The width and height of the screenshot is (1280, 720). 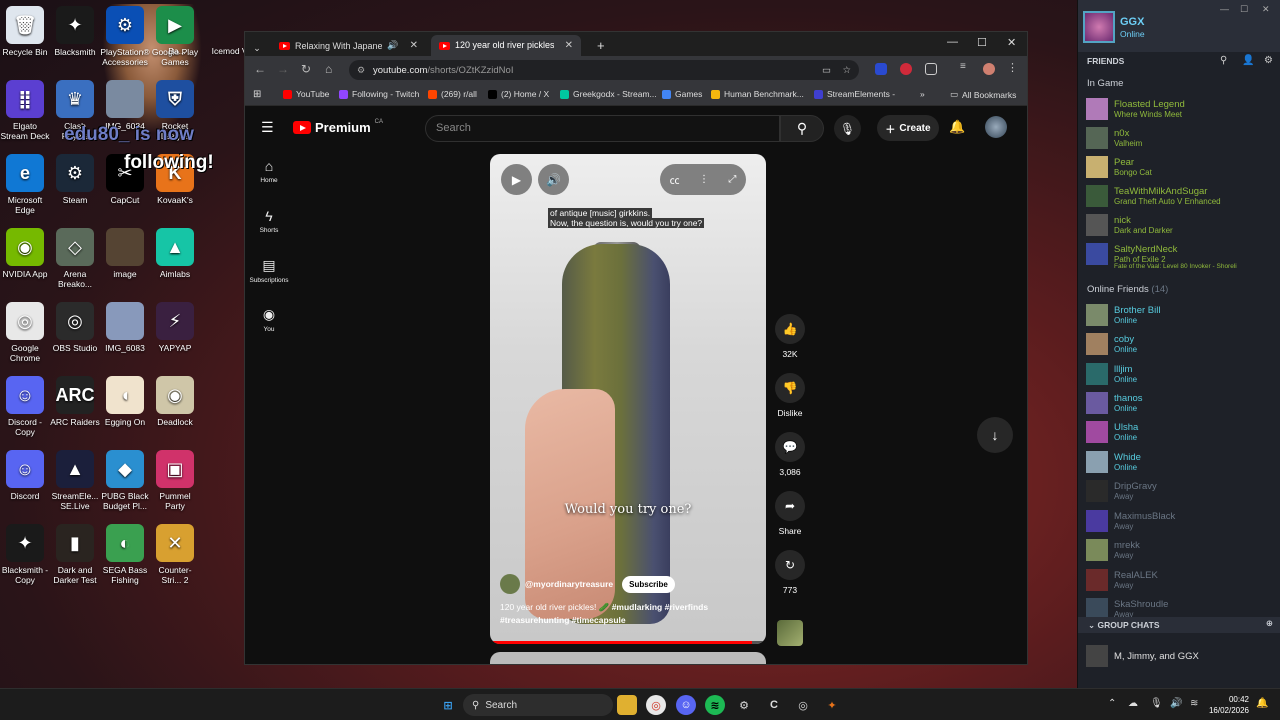 What do you see at coordinates (989, 69) in the screenshot?
I see `profile-avatar` at bounding box center [989, 69].